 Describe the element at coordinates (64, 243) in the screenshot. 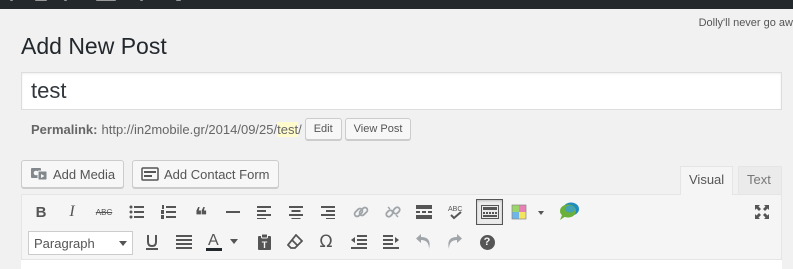

I see `format-select-value: Paragraph` at that location.